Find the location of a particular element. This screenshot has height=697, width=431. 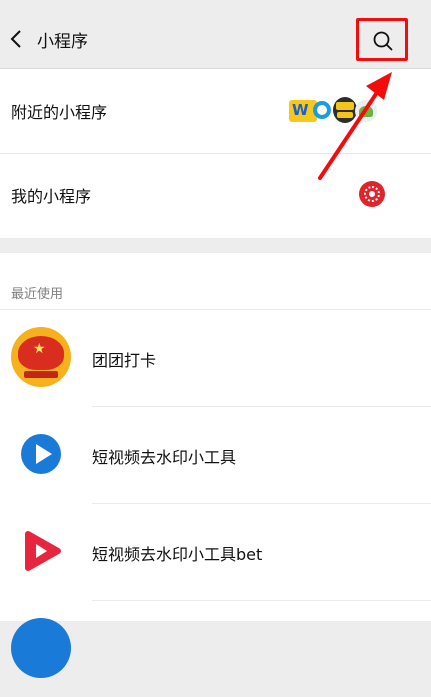

chevron-left-icon is located at coordinates (15, 39).